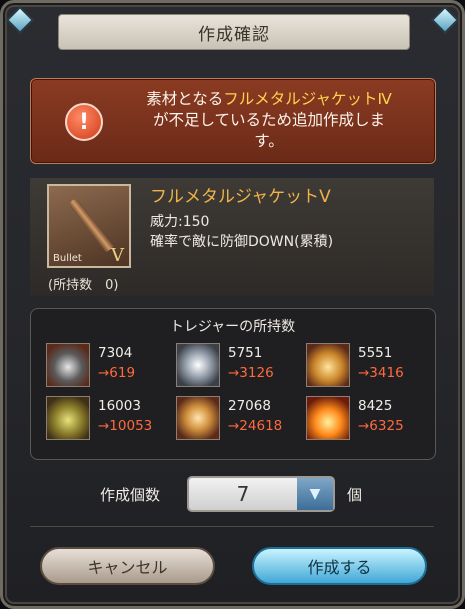 This screenshot has height=609, width=465. What do you see at coordinates (130, 495) in the screenshot?
I see `quantity-label: 作成個数` at bounding box center [130, 495].